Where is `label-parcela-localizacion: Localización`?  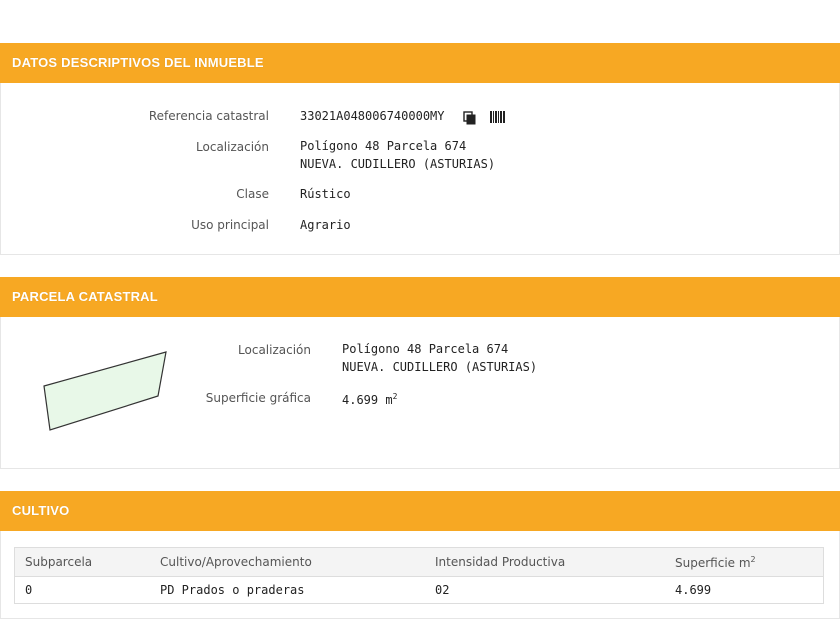
label-parcela-localizacion: Localización is located at coordinates (274, 350).